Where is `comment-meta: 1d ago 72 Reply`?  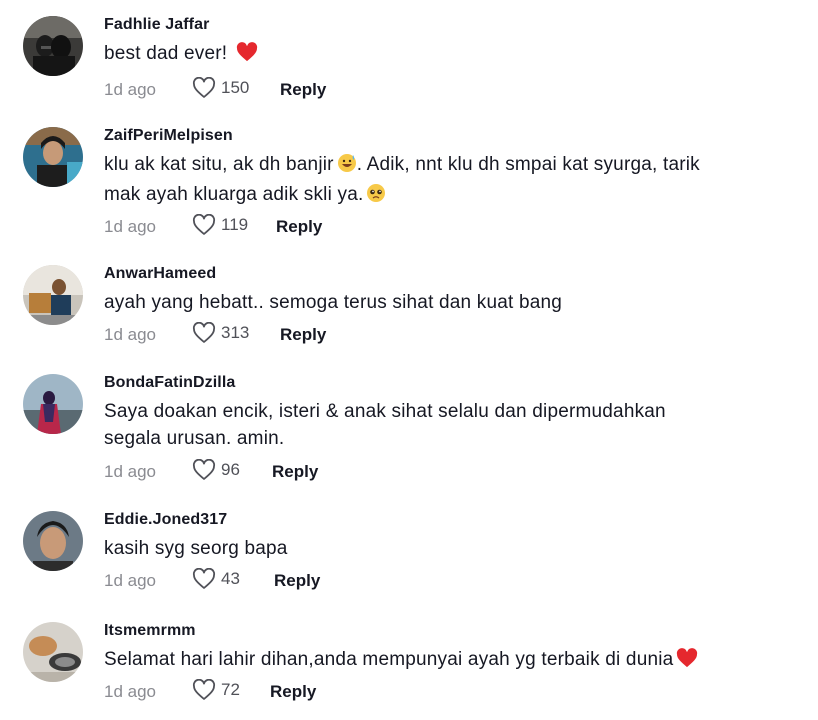
comment-meta: 1d ago 72 Reply is located at coordinates (304, 691).